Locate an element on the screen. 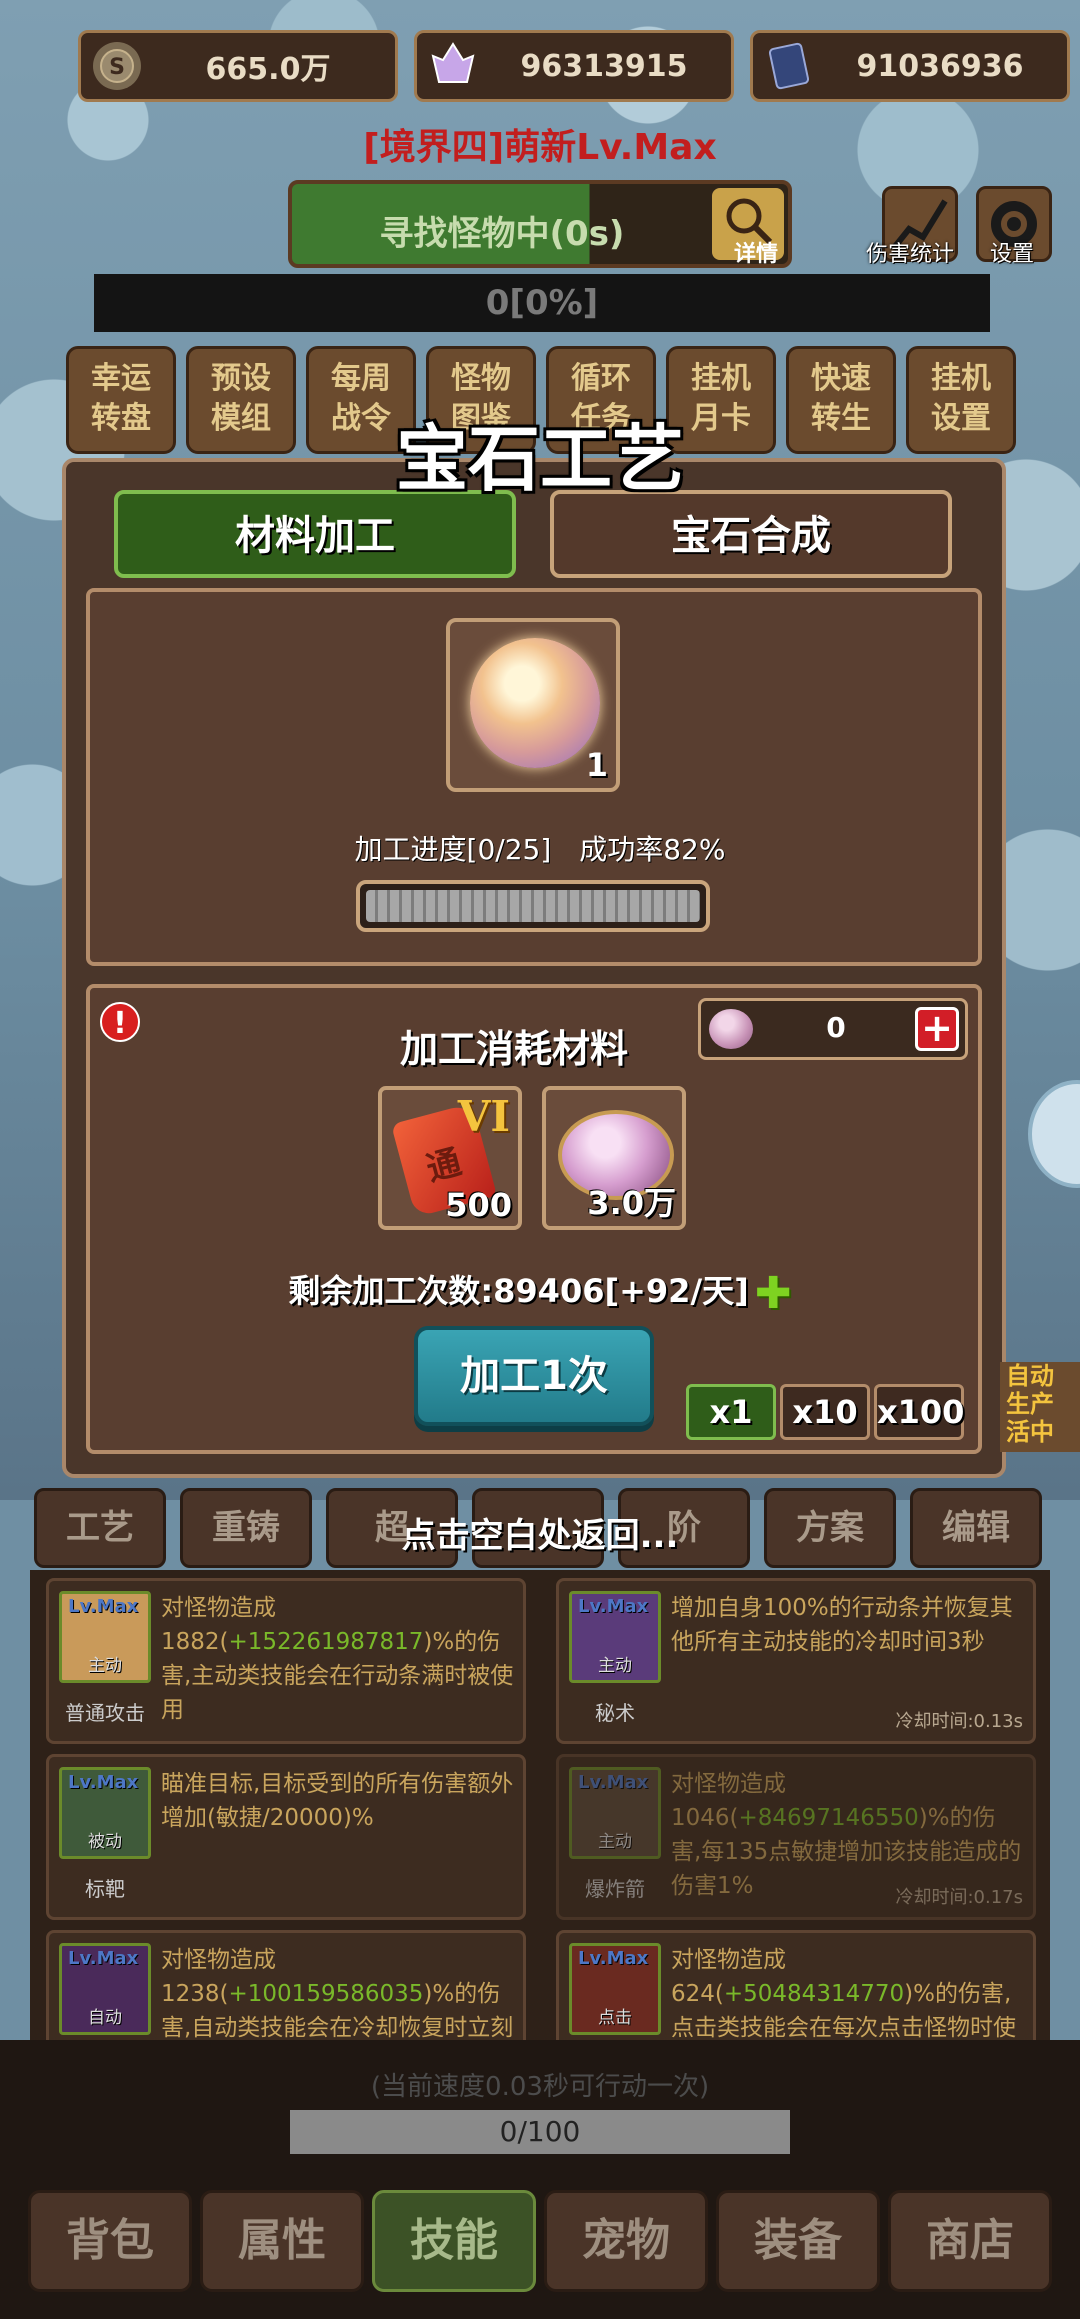 The image size is (1080, 2319). cost-title: 加工消耗材料 is located at coordinates (514, 1049).